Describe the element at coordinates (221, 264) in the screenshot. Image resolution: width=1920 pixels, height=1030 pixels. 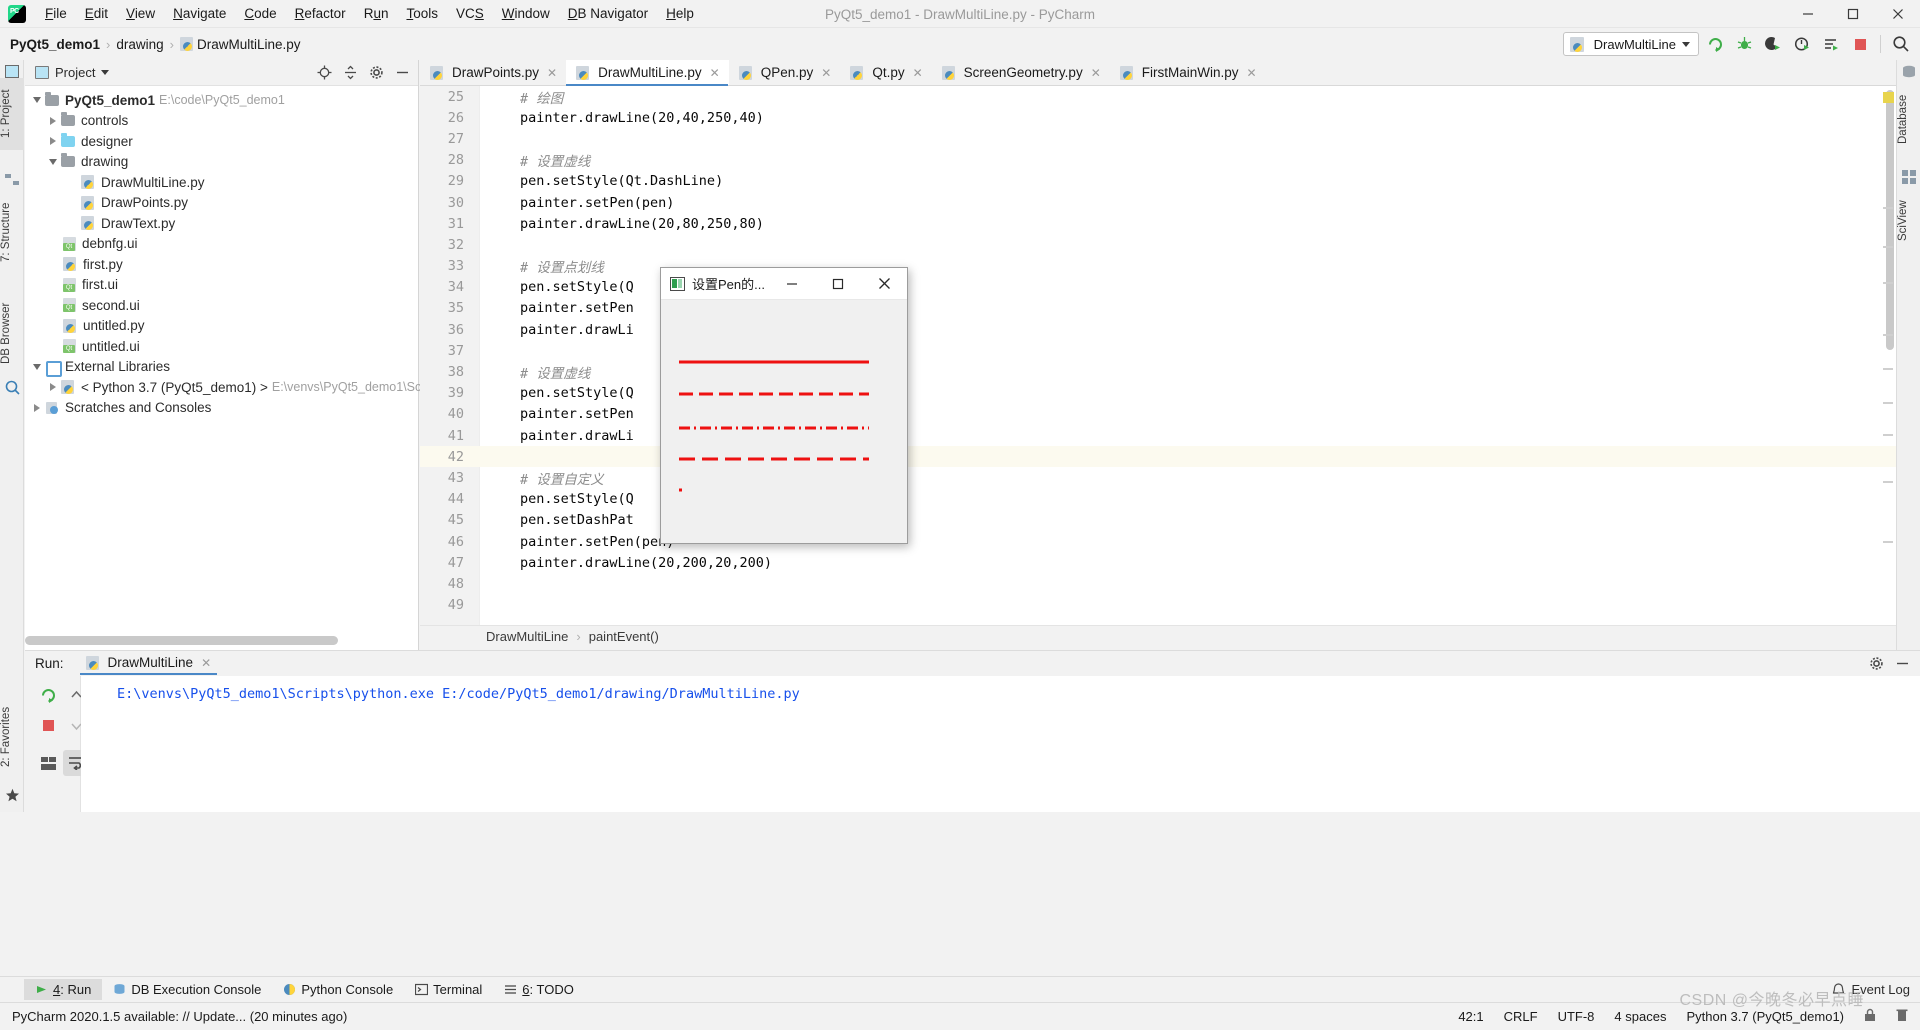
I see `tree-row-first-py: first.py` at that location.